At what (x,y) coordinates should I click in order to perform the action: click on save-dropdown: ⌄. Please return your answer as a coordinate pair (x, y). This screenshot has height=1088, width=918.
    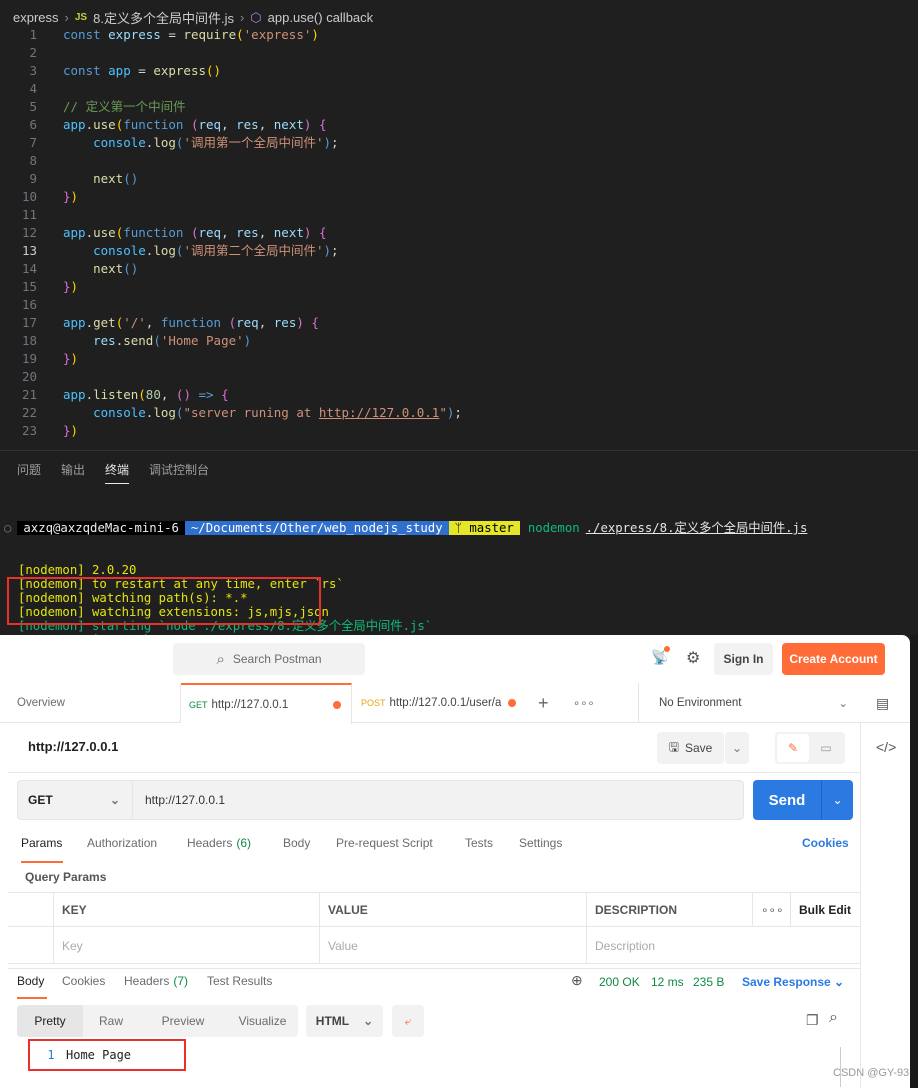
    Looking at the image, I should click on (737, 748).